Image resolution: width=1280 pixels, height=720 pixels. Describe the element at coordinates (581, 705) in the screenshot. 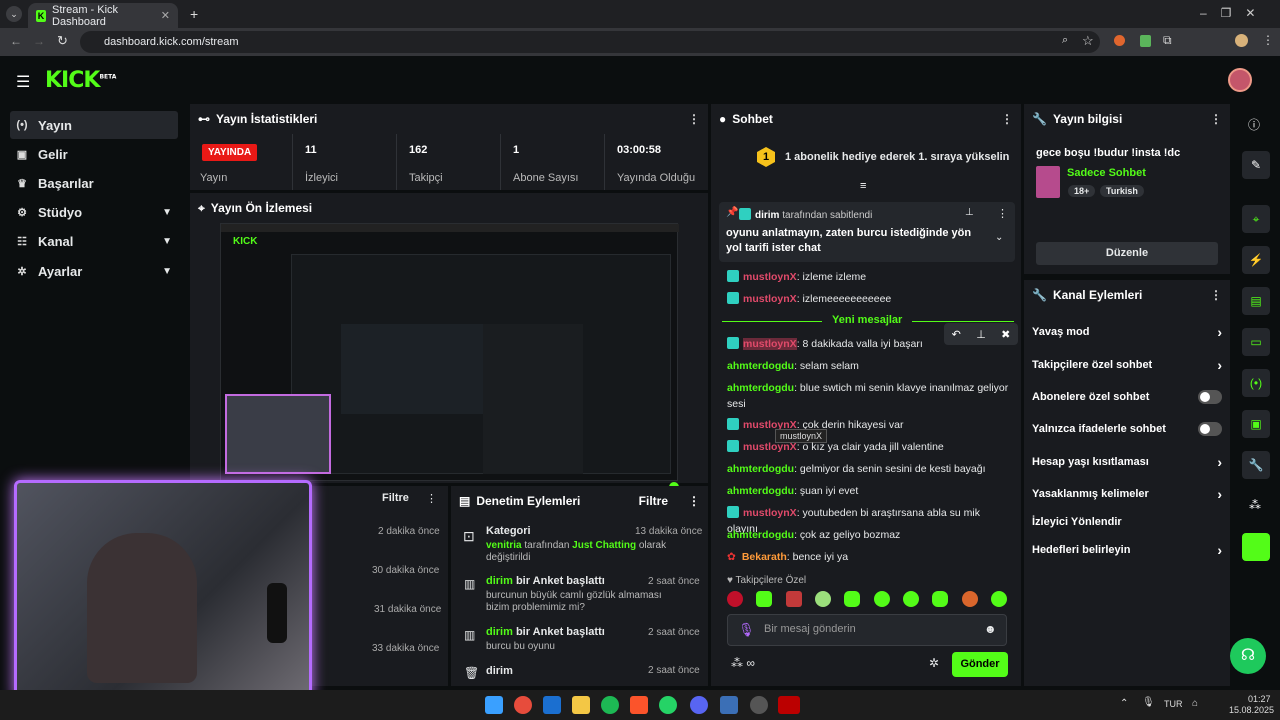

I see `folder-icon` at that location.